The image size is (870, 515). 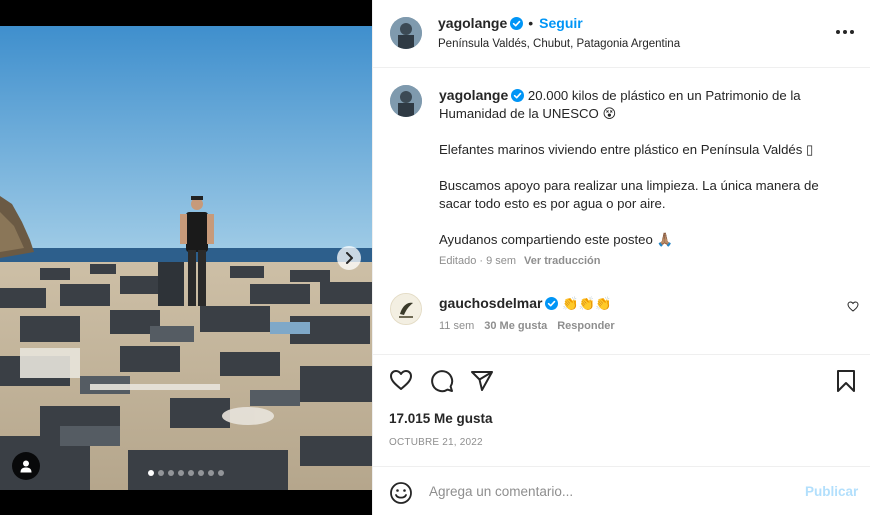 I want to click on caption-username: yagolange, so click(x=473, y=95).